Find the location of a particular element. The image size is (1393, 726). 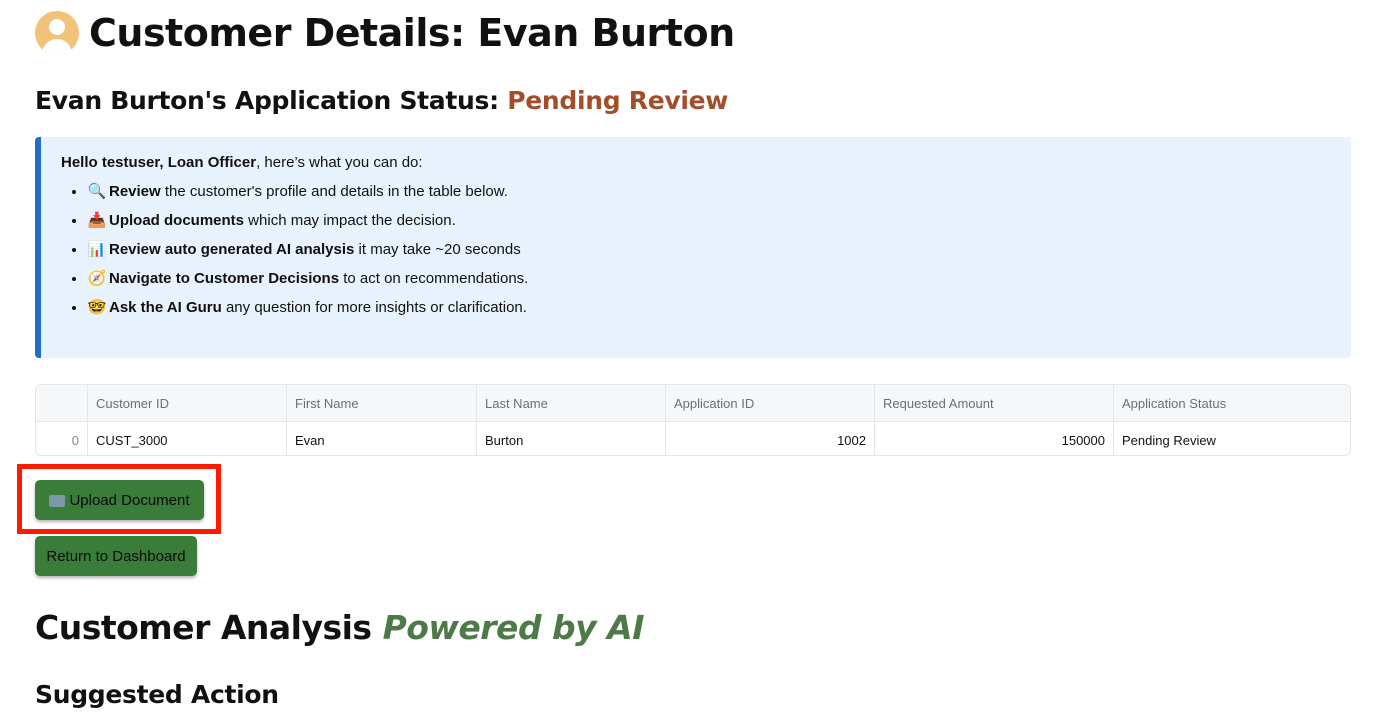

column-header-last-name: Last Name is located at coordinates (571, 403).